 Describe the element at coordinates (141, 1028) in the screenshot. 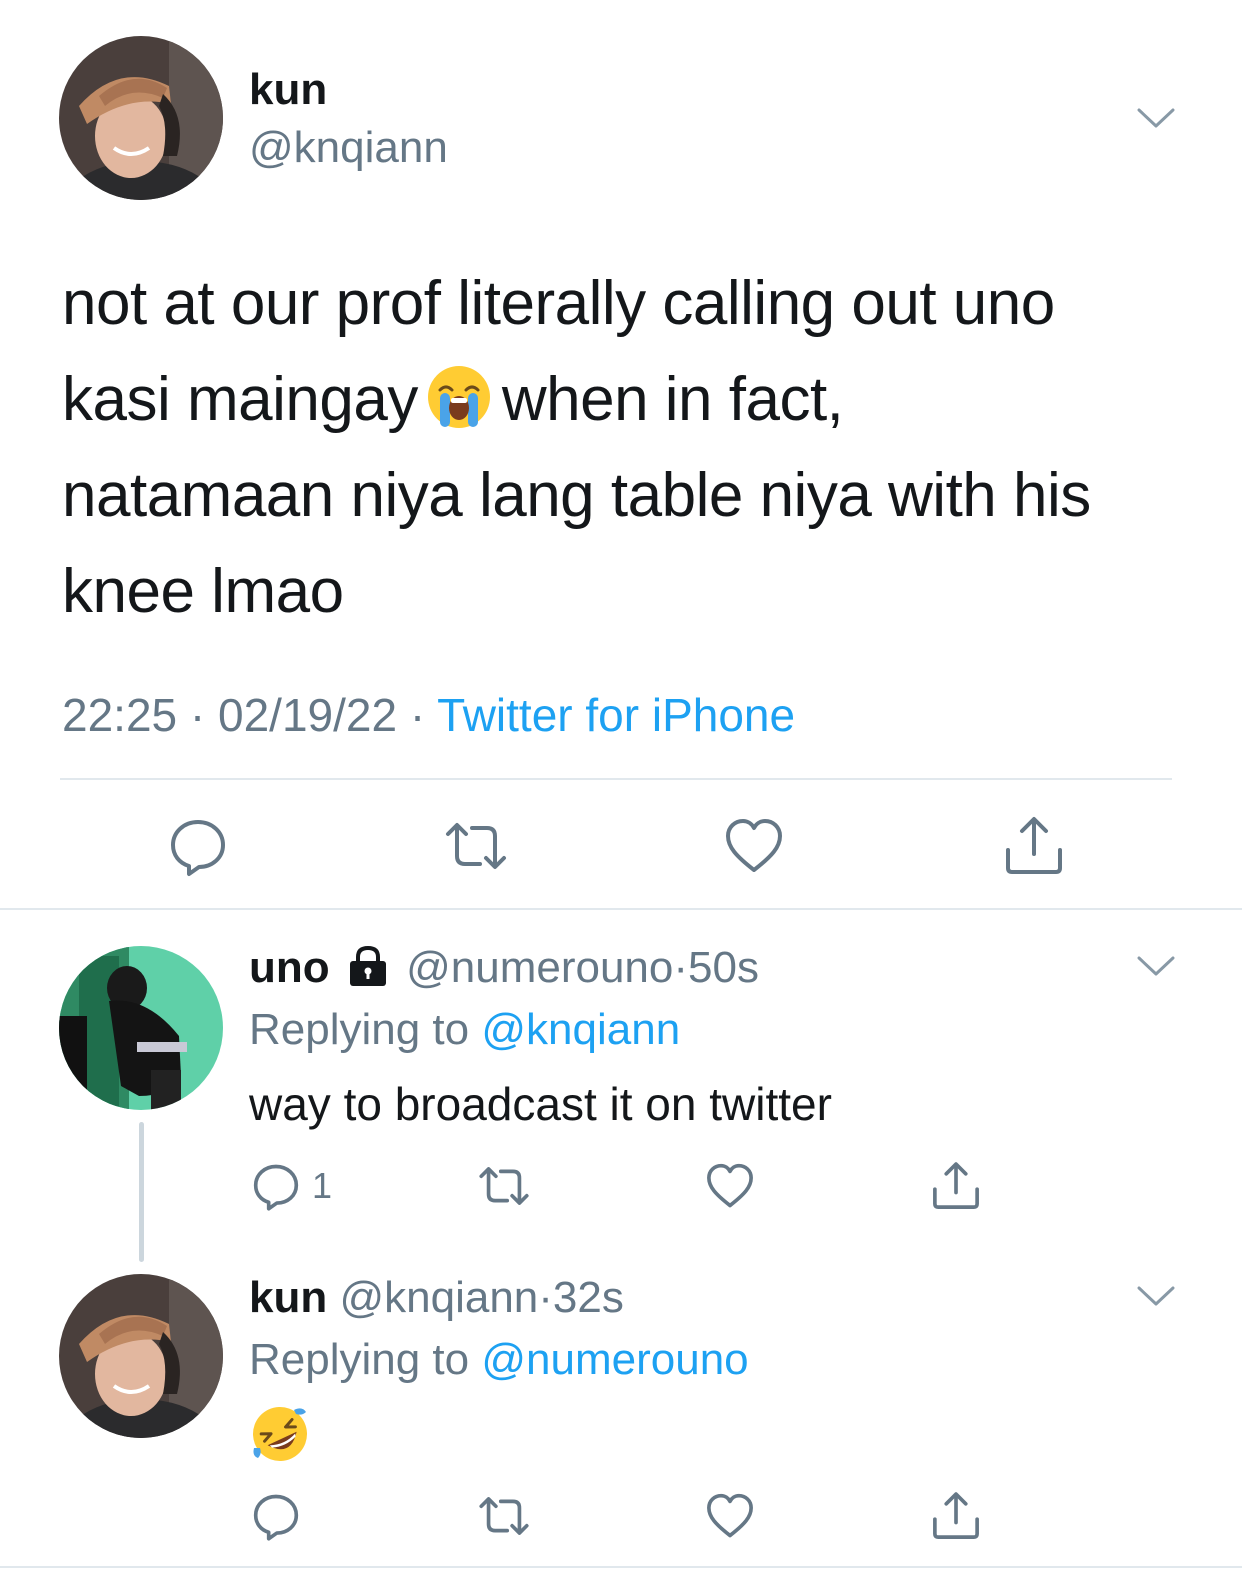

I see `avatar-uno` at that location.